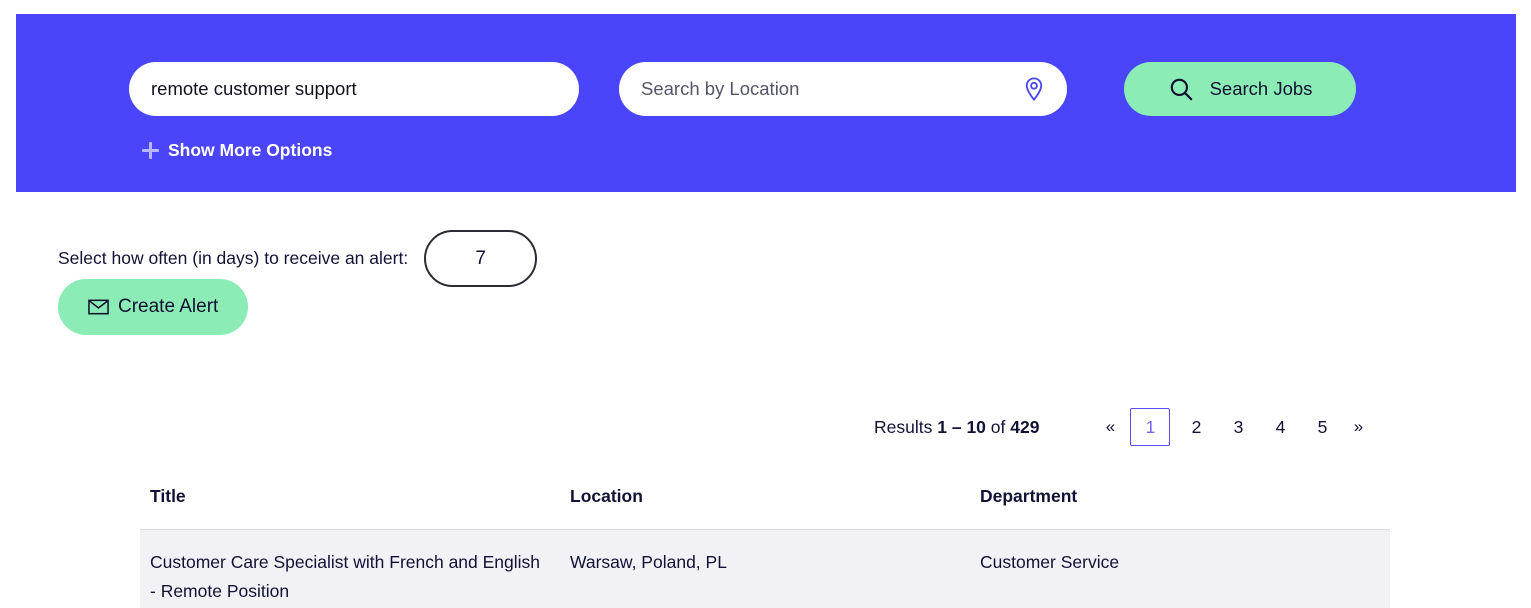 Image resolution: width=1531 pixels, height=608 pixels. I want to click on jobs-table-head: Title Location Department, so click(765, 508).